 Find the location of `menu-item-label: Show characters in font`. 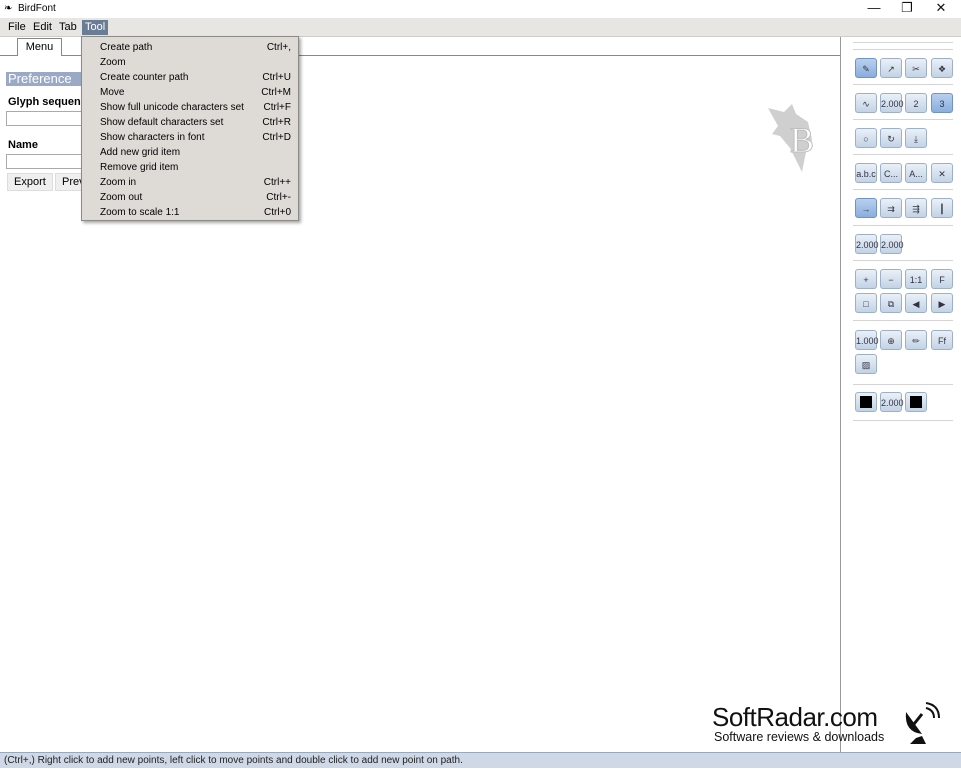

menu-item-label: Show characters in font is located at coordinates (152, 137).